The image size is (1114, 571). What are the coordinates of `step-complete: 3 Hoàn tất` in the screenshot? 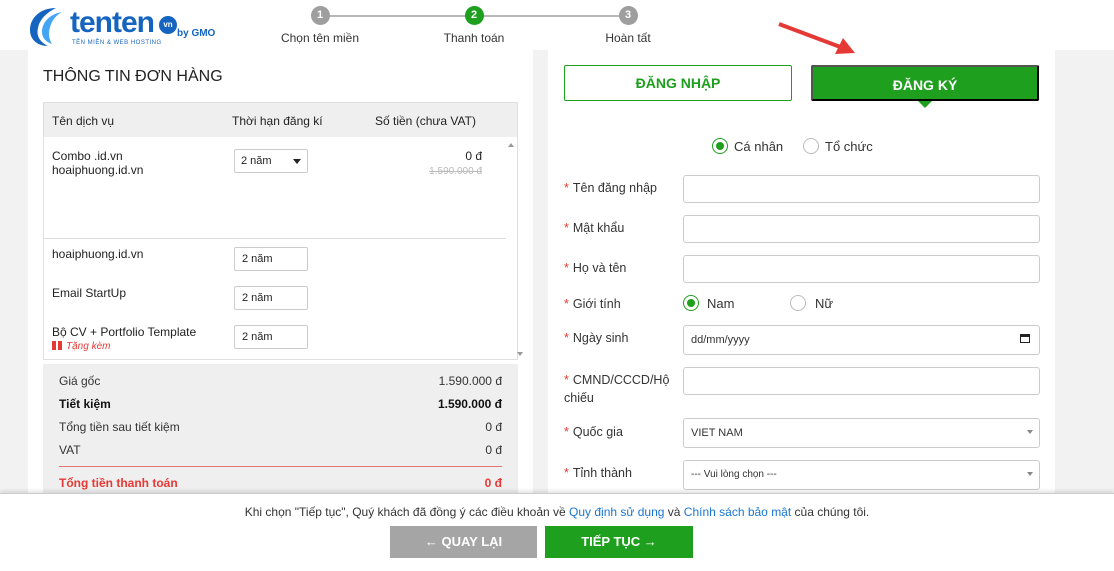 It's located at (628, 25).